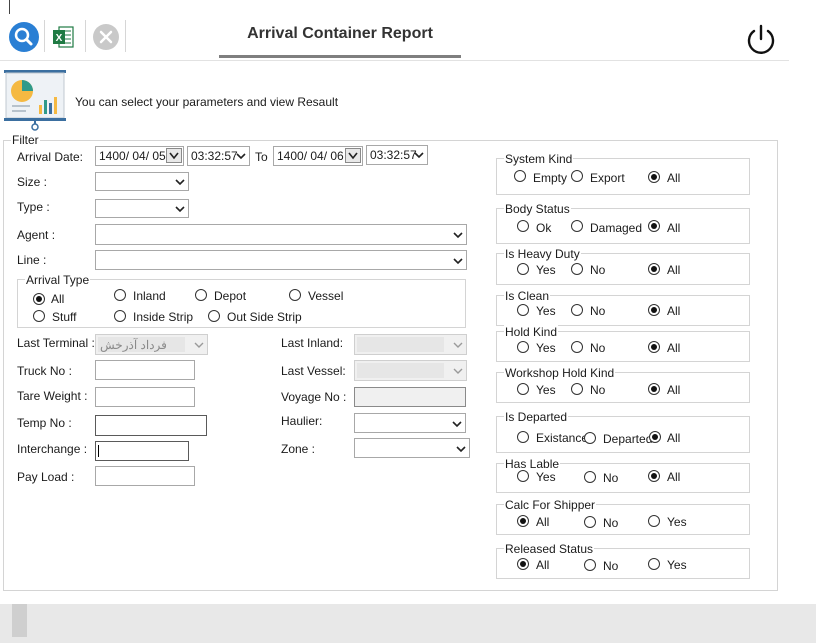 Image resolution: width=816 pixels, height=643 pixels. What do you see at coordinates (149, 296) in the screenshot?
I see `arrival-type-inland-label: Inland` at bounding box center [149, 296].